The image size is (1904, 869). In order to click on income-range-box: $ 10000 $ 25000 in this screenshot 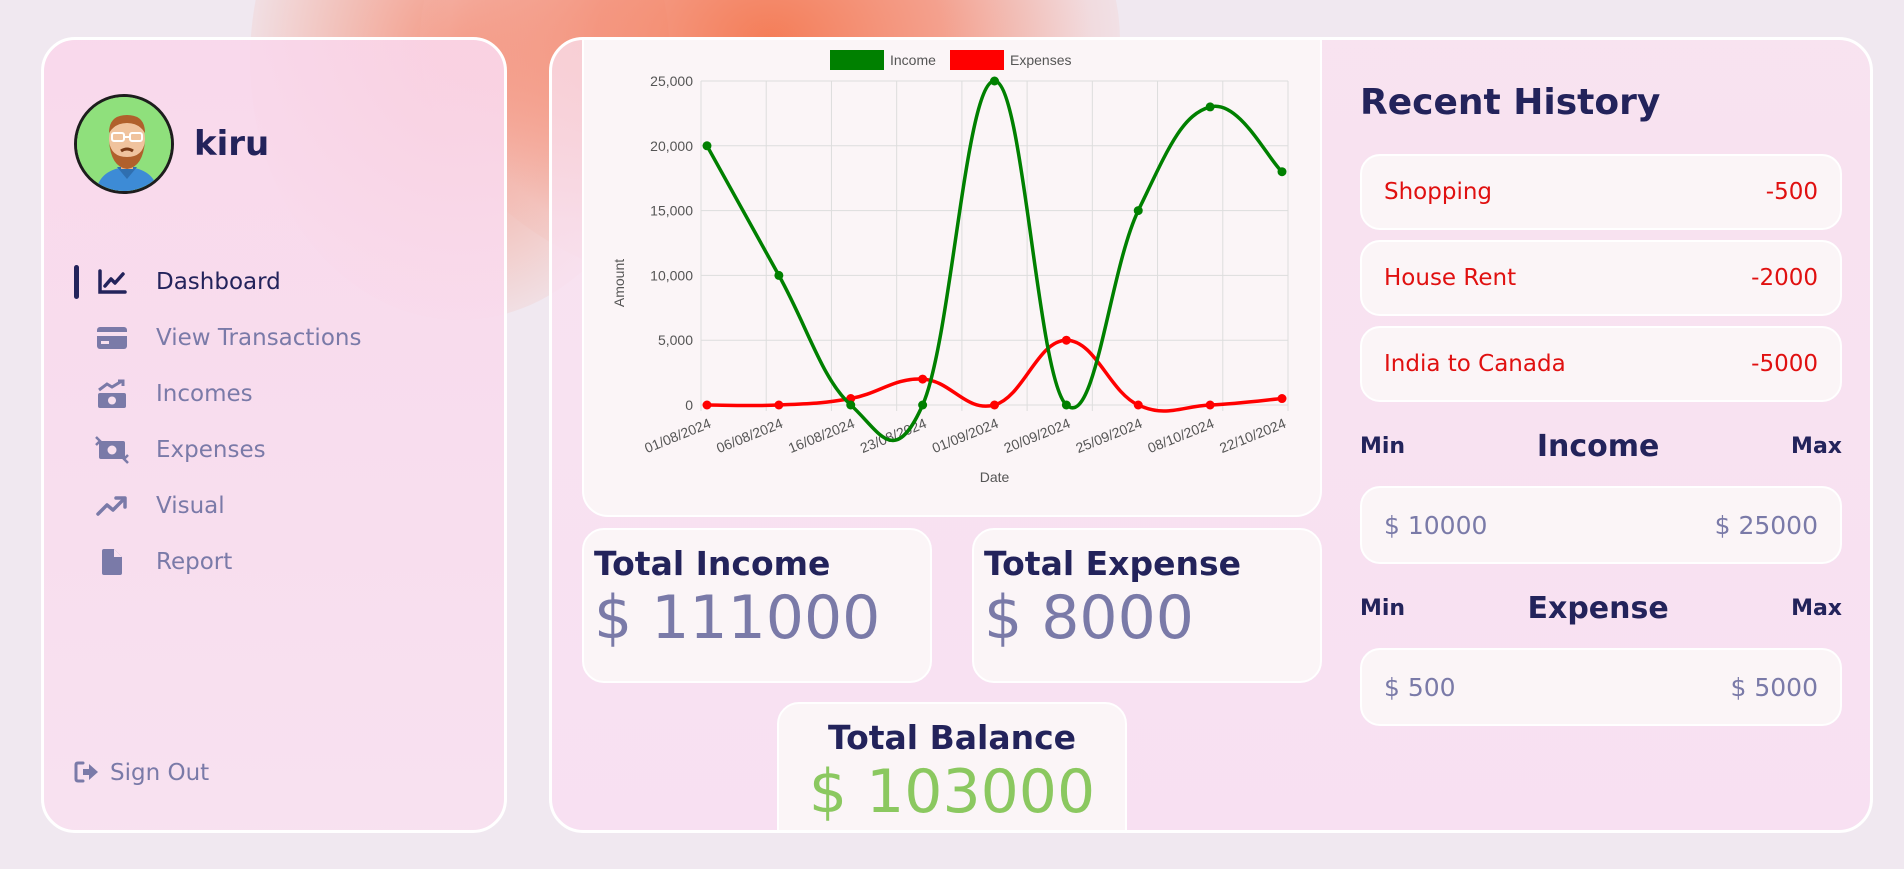, I will do `click(1601, 525)`.